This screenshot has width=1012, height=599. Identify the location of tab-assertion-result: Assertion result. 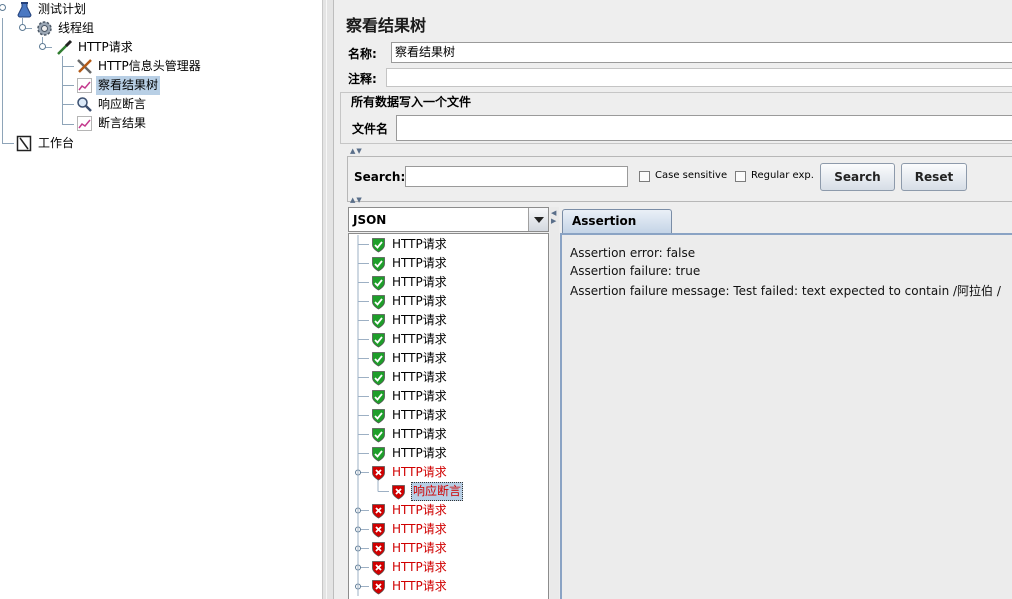
(617, 229).